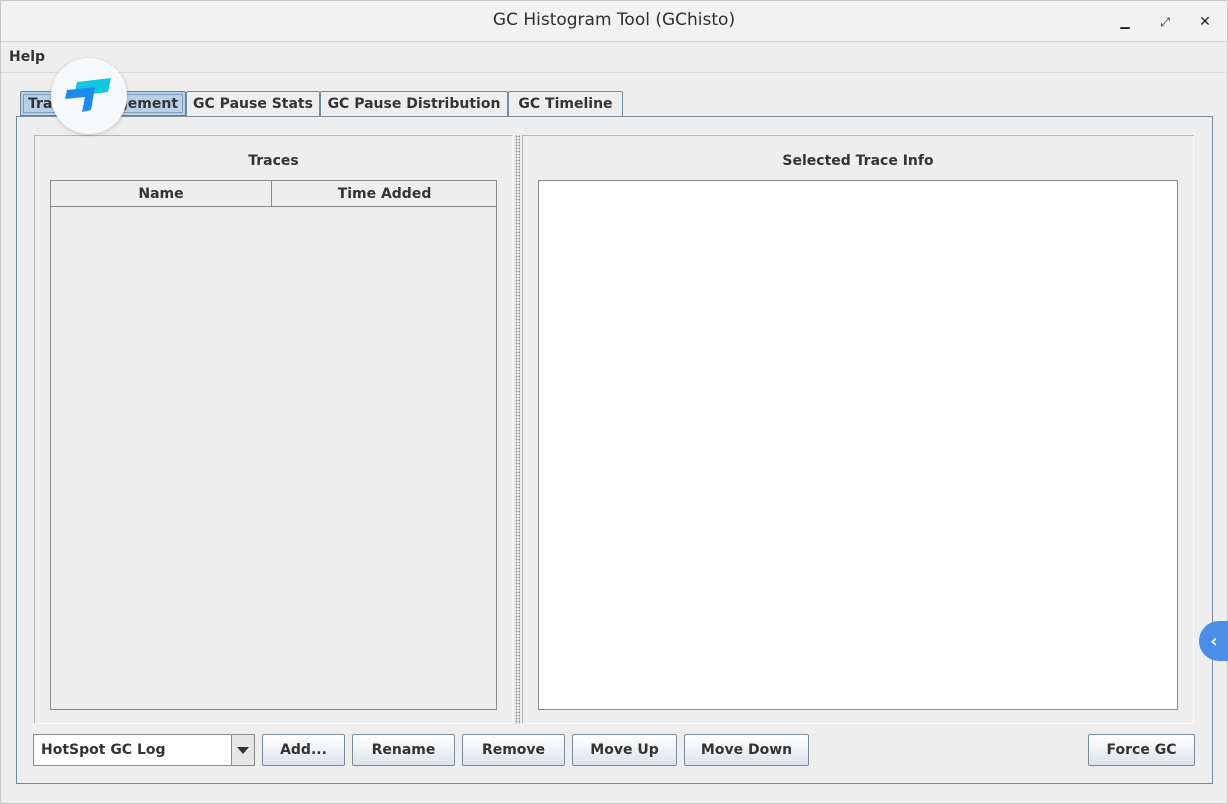 The image size is (1228, 804). I want to click on menu-help: Help, so click(27, 57).